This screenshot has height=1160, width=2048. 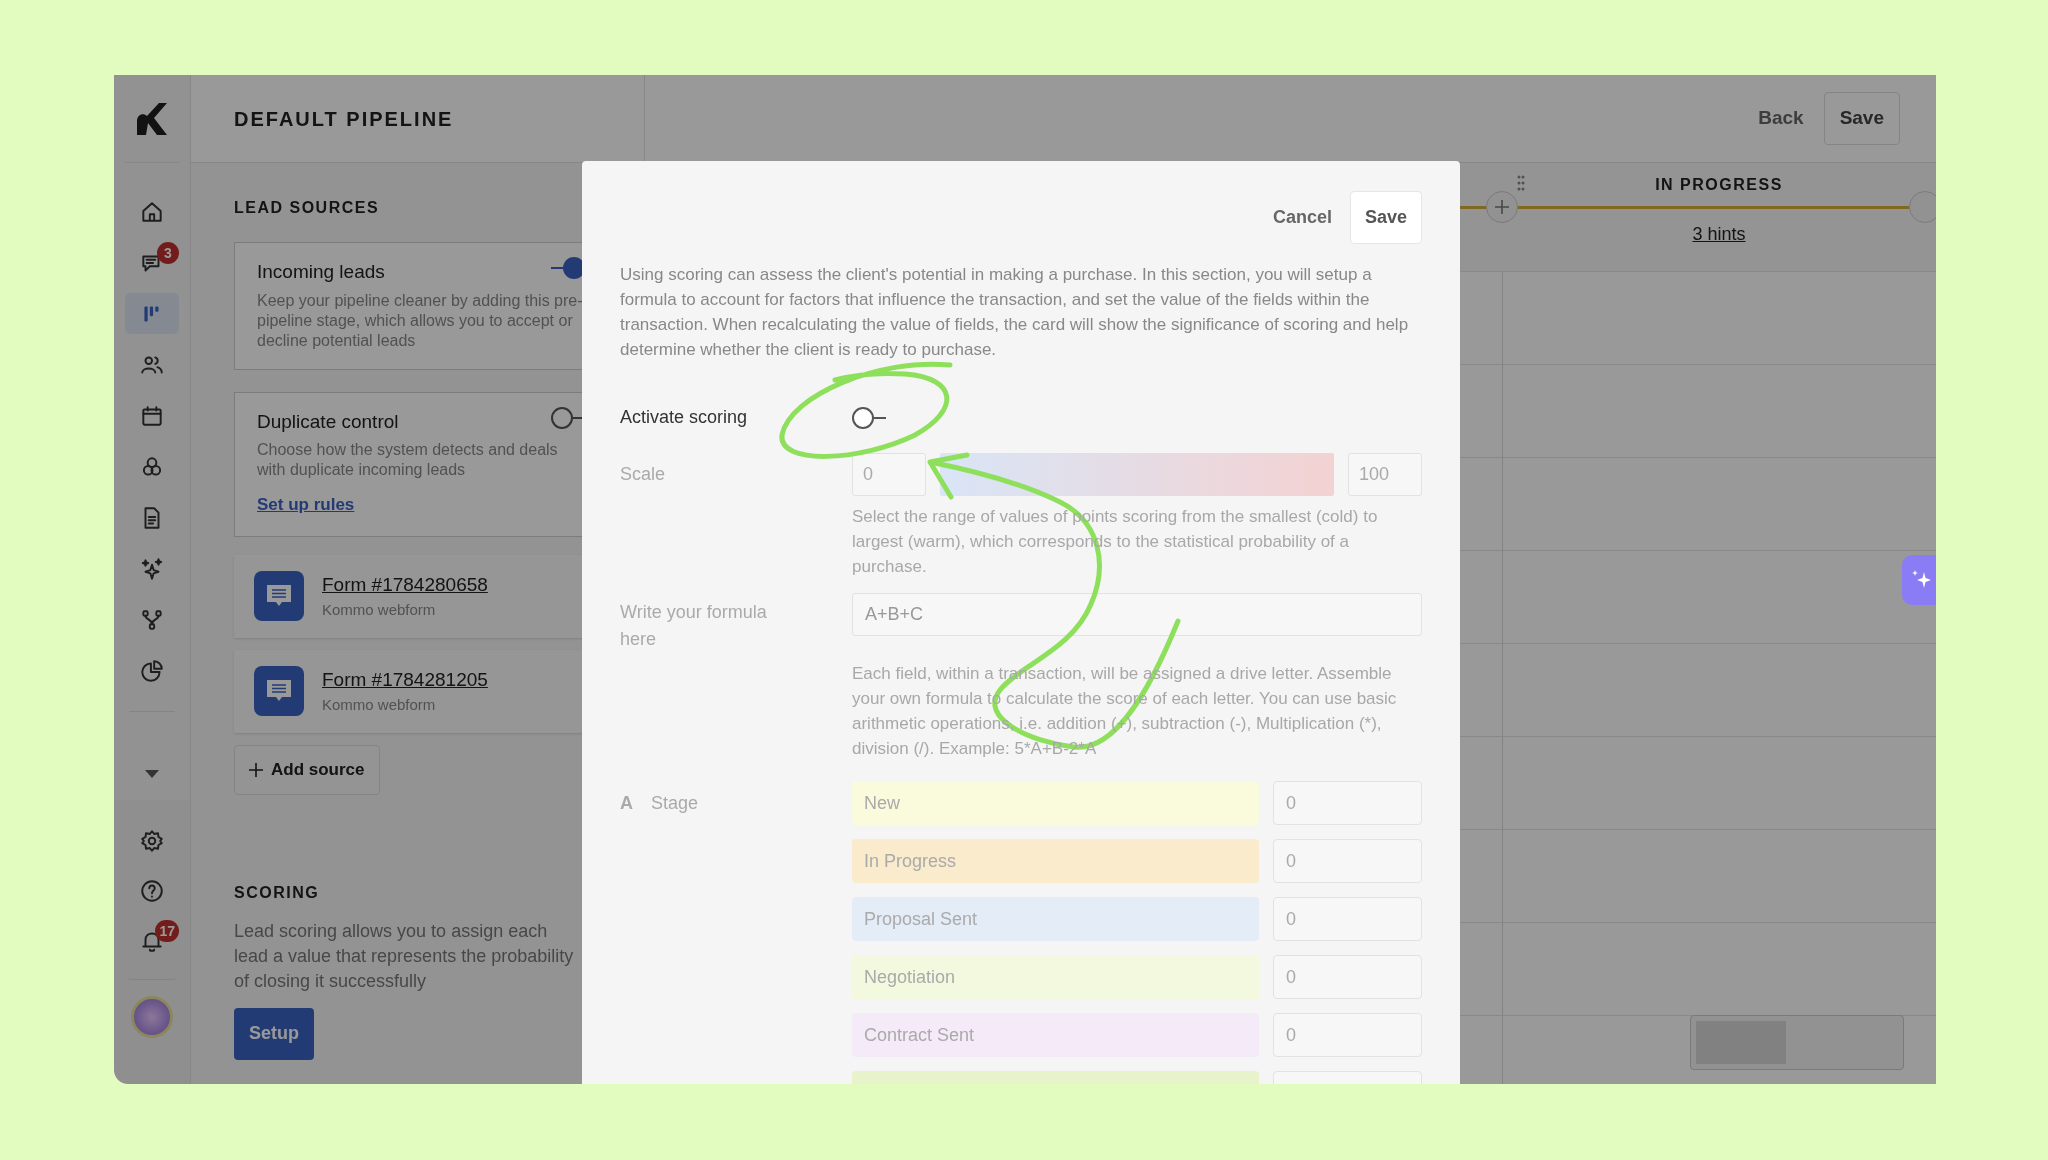 I want to click on field-label: Scale, so click(x=643, y=474).